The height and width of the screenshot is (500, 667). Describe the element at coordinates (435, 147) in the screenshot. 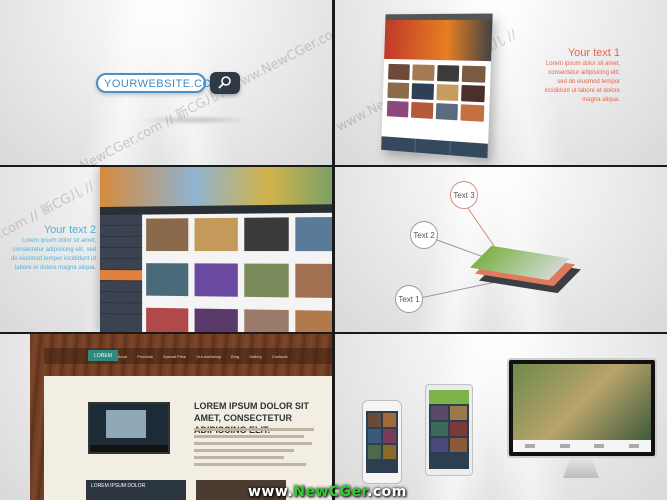

I see `site-footer` at that location.